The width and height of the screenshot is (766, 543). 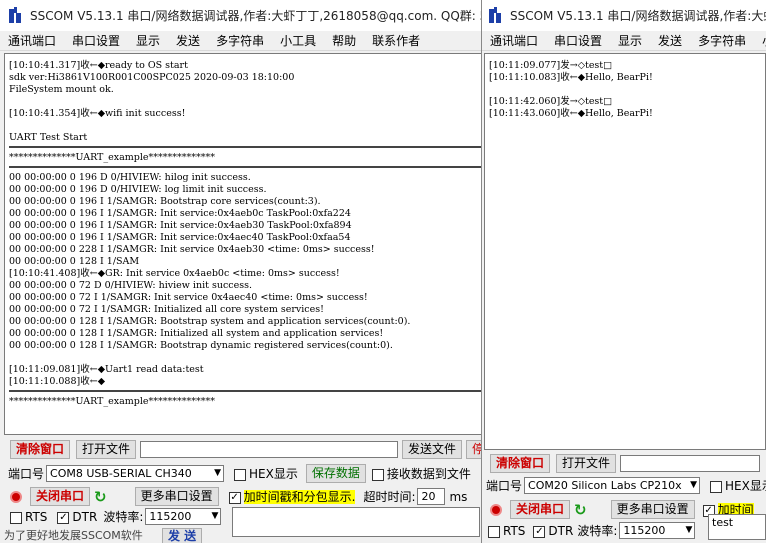 I want to click on terminal-line: [10:11:09.081]收←◆Uart1 read data:test, so click(x=106, y=369).